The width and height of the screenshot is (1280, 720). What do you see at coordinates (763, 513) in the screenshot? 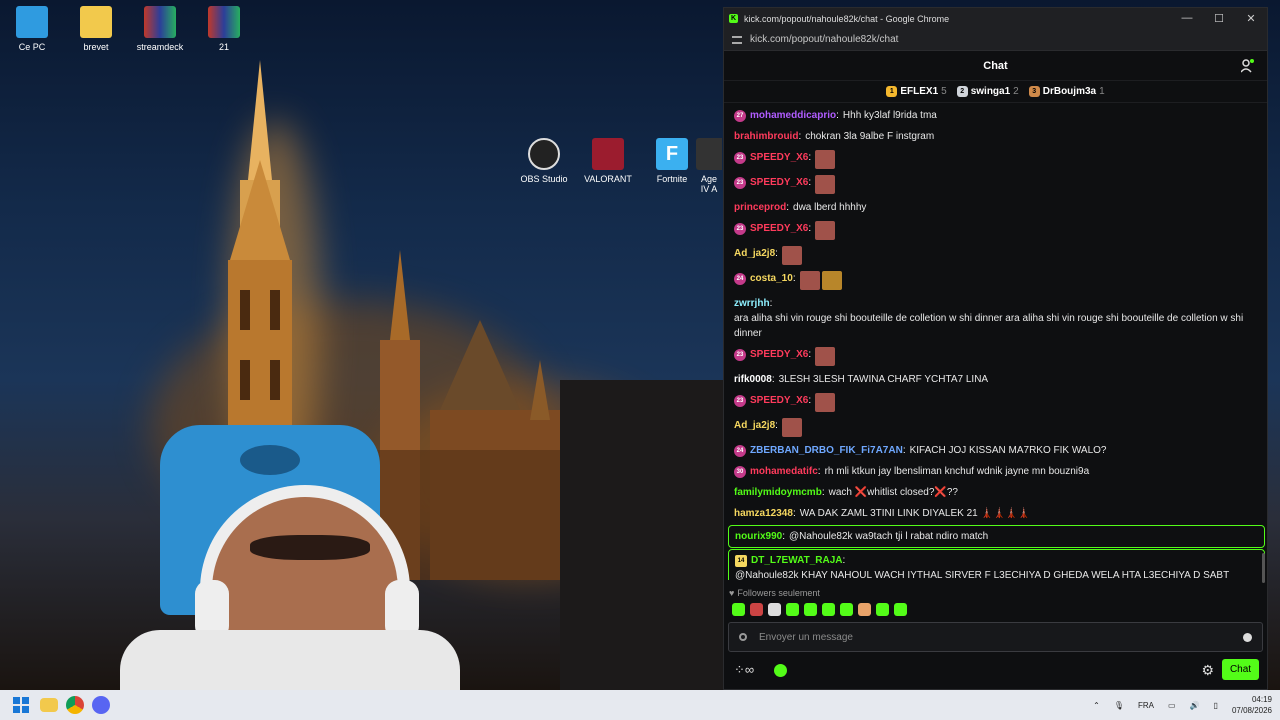
I see `chat-username: hamza12348` at bounding box center [763, 513].